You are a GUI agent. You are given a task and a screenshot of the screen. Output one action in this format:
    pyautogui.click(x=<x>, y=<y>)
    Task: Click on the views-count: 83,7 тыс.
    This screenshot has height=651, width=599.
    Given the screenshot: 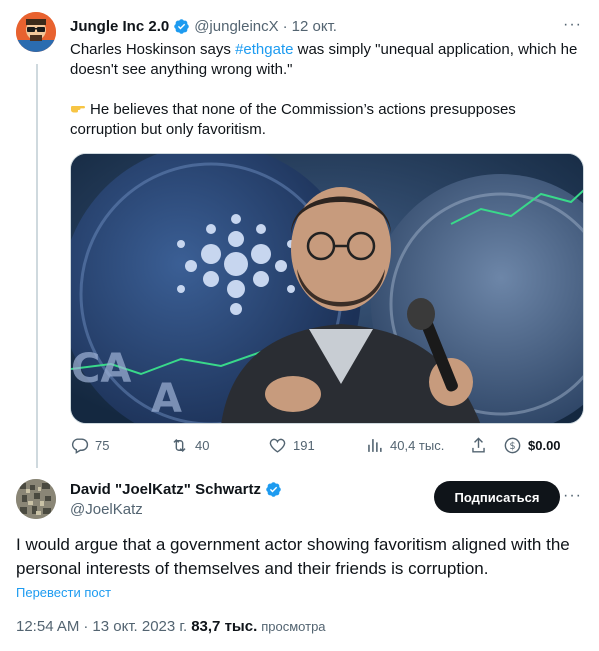 What is the action you would take?
    pyautogui.click(x=224, y=626)
    